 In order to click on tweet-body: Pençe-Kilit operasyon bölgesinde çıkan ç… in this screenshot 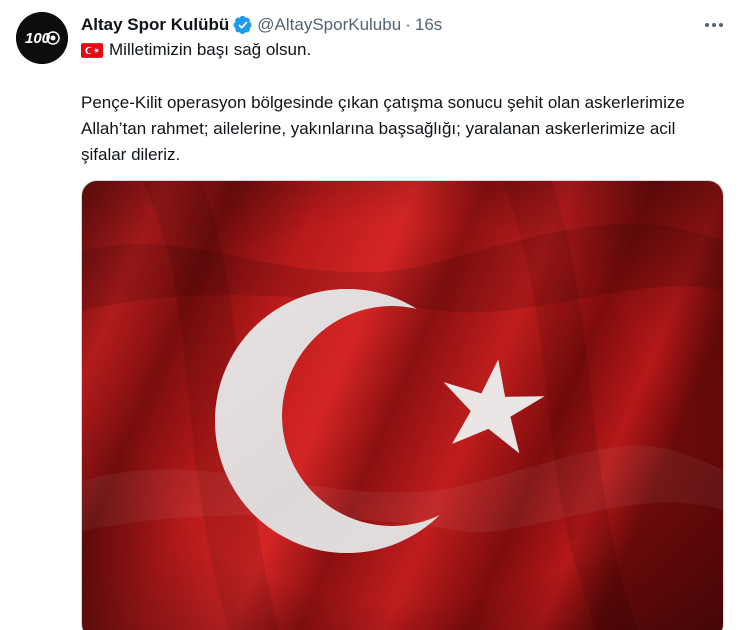, I will do `click(383, 128)`.